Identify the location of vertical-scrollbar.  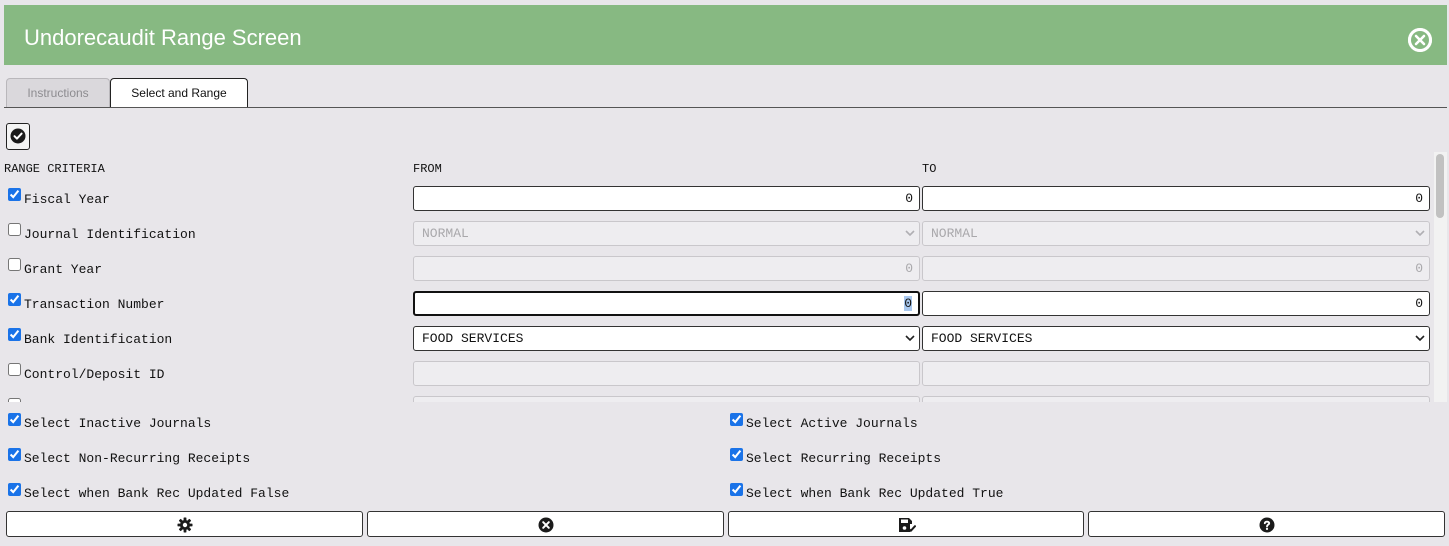
(1440, 277).